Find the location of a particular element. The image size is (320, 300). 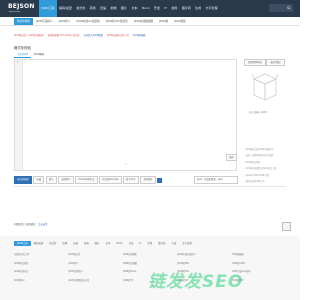

nav-item: 图片转 is located at coordinates (186, 8).